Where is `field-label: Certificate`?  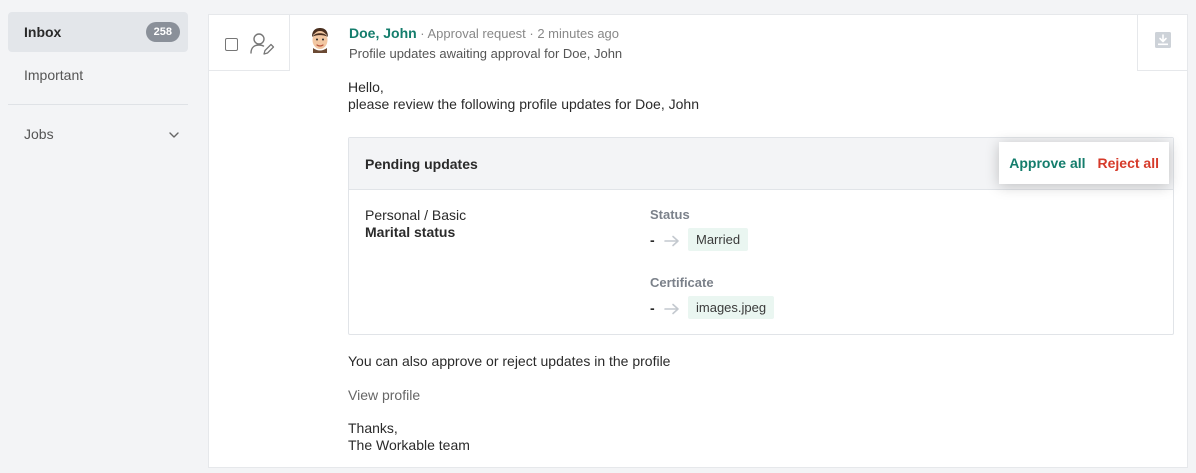 field-label: Certificate is located at coordinates (682, 282).